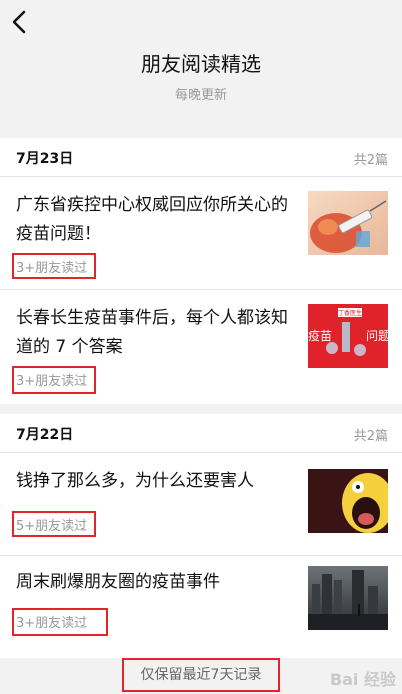  Describe the element at coordinates (201, 504) in the screenshot. I see `article-item: 钱挣了那么多，为什么还要害人 5+朋友读过` at that location.